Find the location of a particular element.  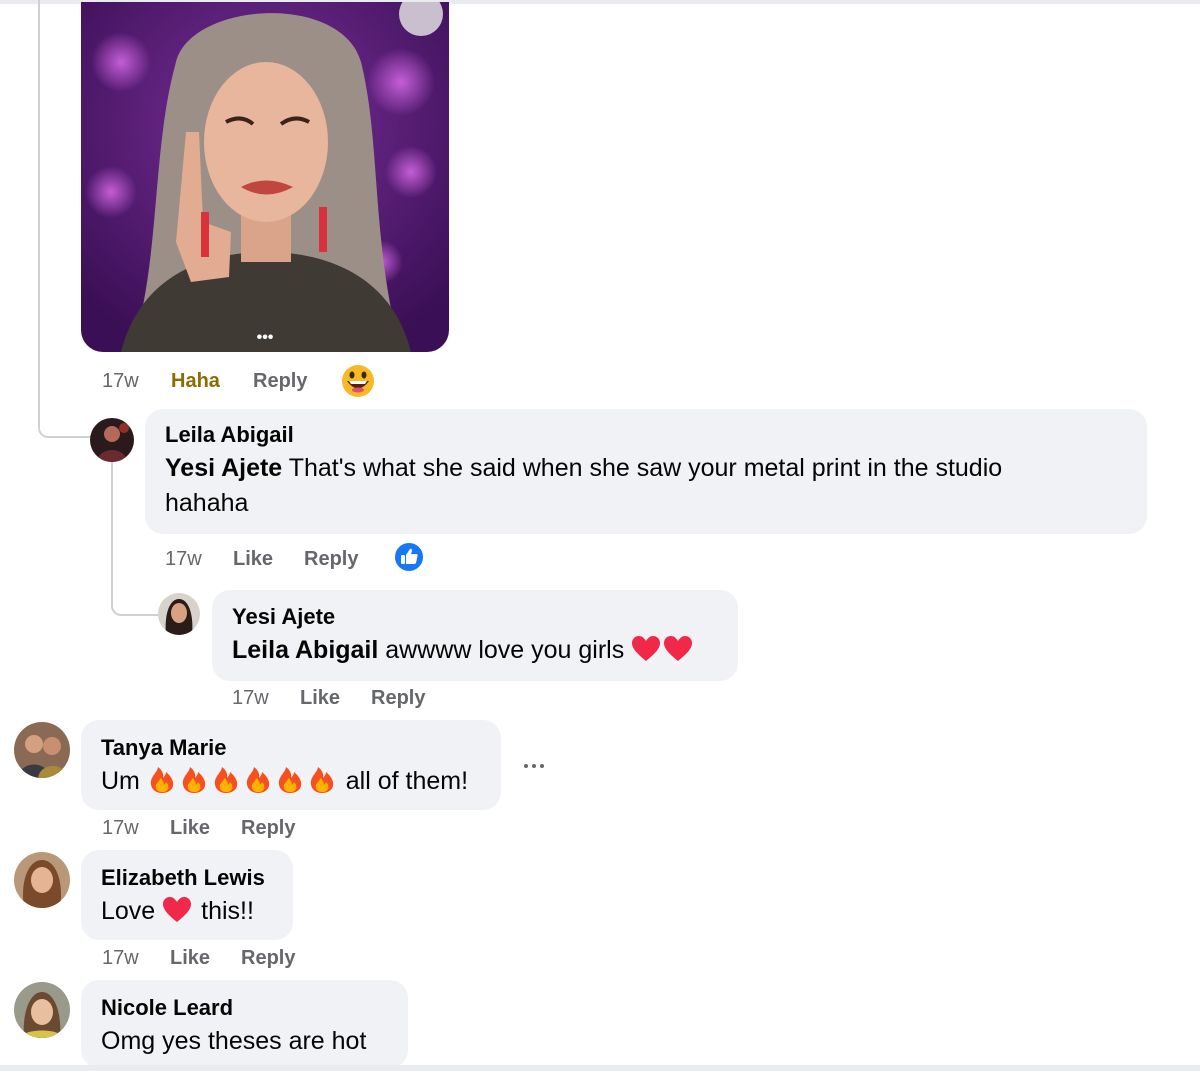

comment-text: Leila Abigail awwww love you girls is located at coordinates (475, 650).